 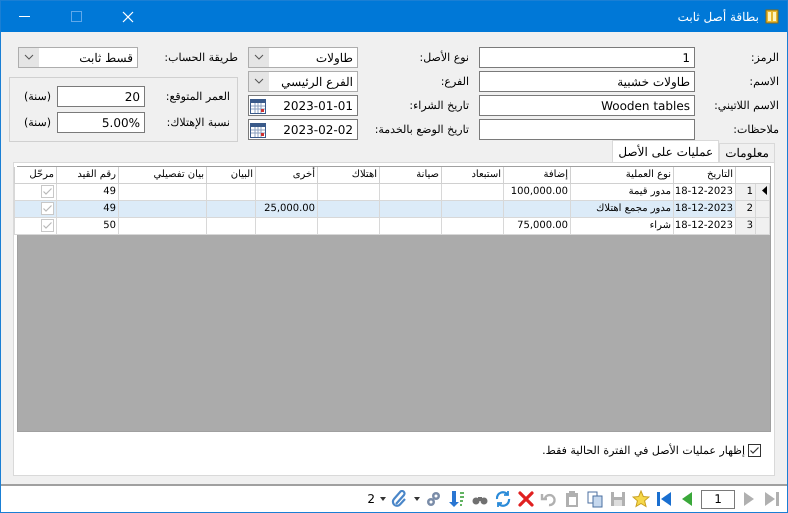 I want to click on field-label: تاريخ الوضع بالخدمة:, so click(x=421, y=129).